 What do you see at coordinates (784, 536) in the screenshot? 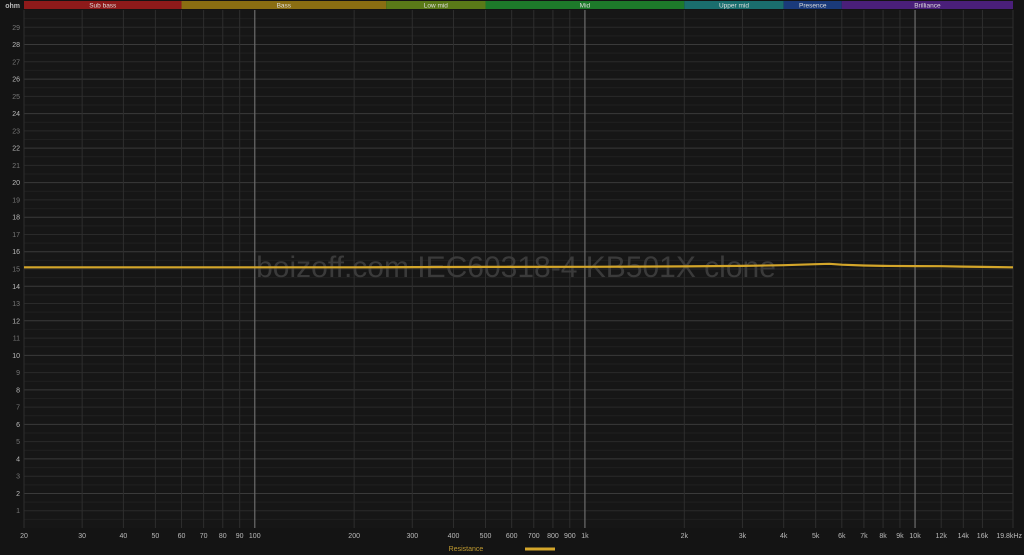
I see `x-tick-label: 4k` at bounding box center [784, 536].